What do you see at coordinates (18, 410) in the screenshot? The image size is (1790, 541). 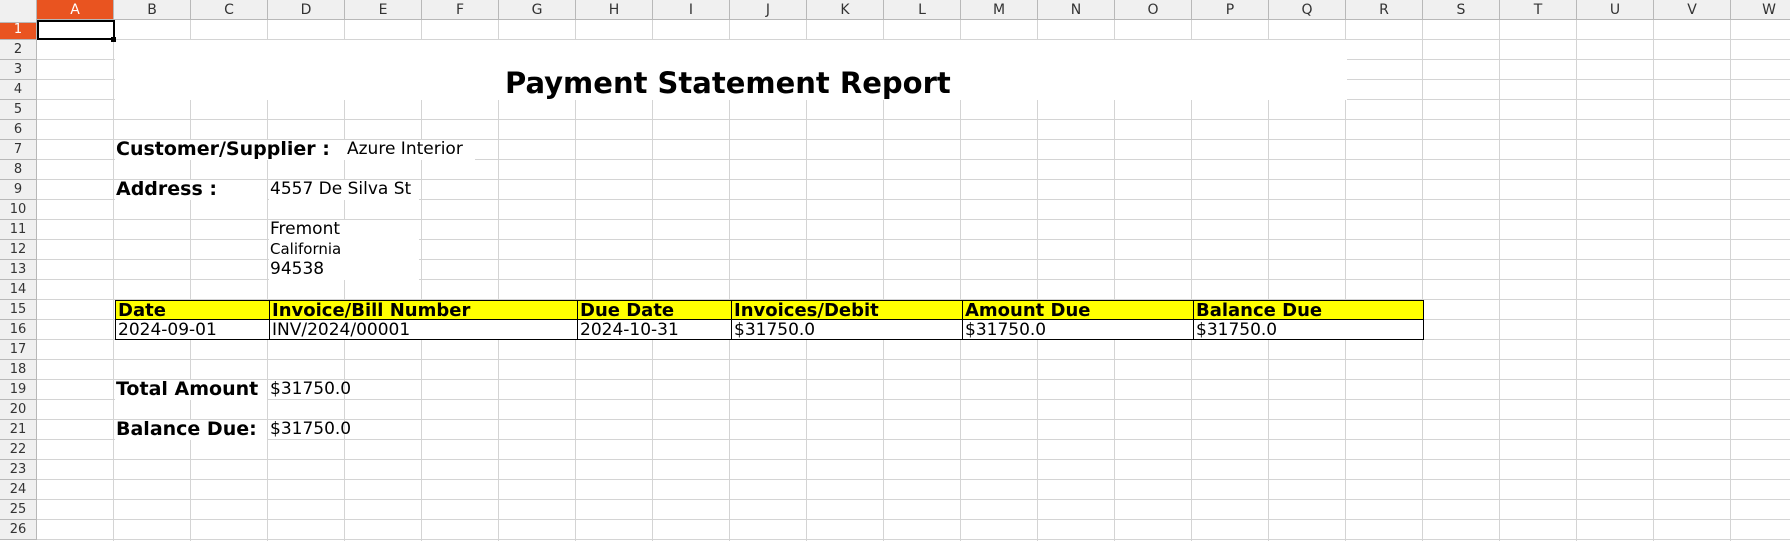 I see `row-header-20: 20` at bounding box center [18, 410].